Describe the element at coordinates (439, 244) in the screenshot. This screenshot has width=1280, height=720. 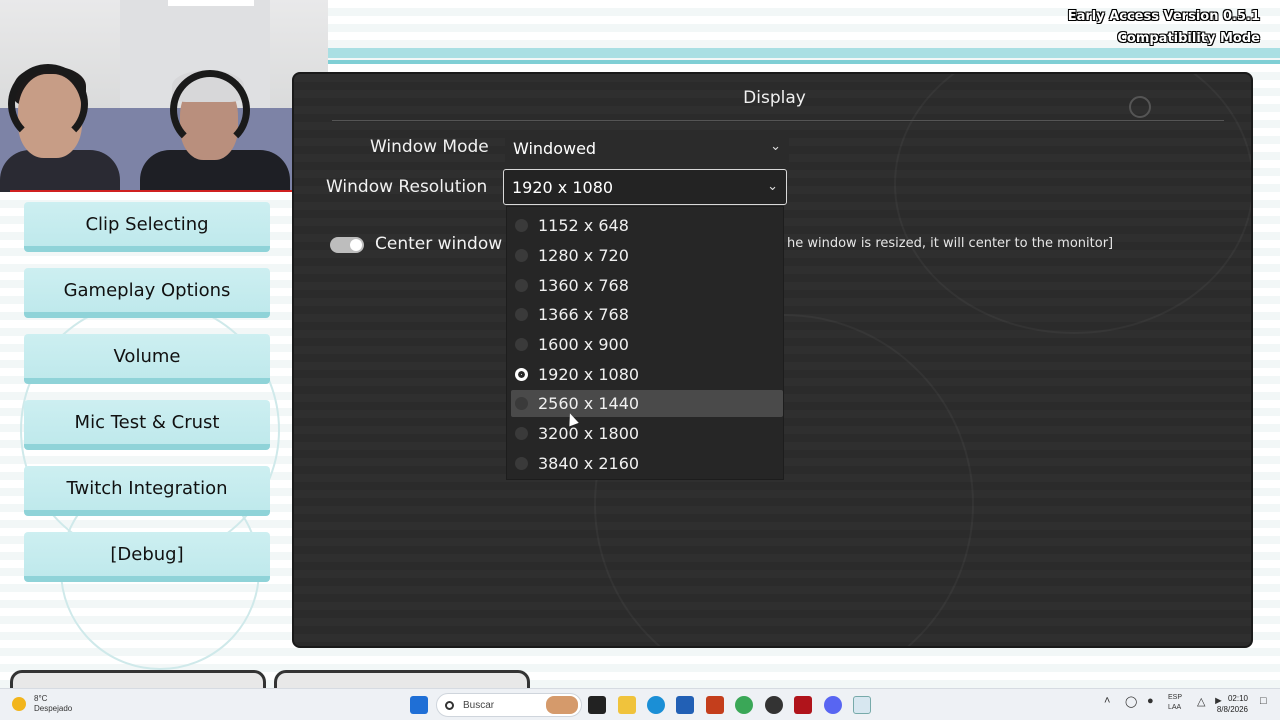
I see `center-window-label: Center window` at that location.